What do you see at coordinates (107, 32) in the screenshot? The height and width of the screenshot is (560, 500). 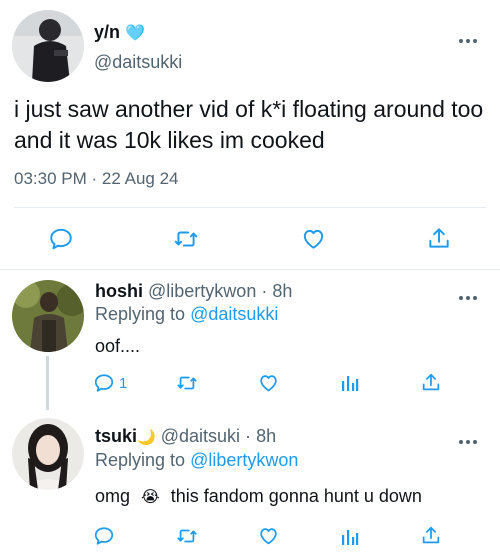 I see `display-name-text: y/n` at bounding box center [107, 32].